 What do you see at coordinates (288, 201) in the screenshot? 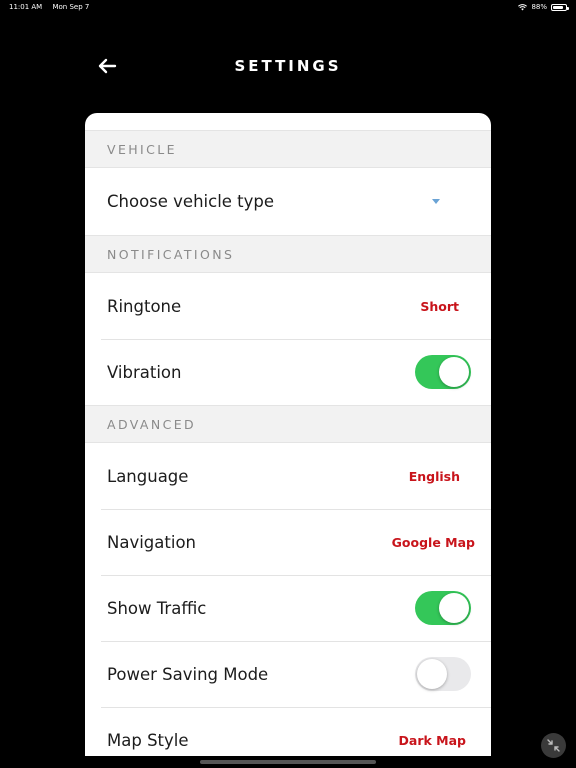
I see `vehicle-type-row: Choose vehicle type` at bounding box center [288, 201].